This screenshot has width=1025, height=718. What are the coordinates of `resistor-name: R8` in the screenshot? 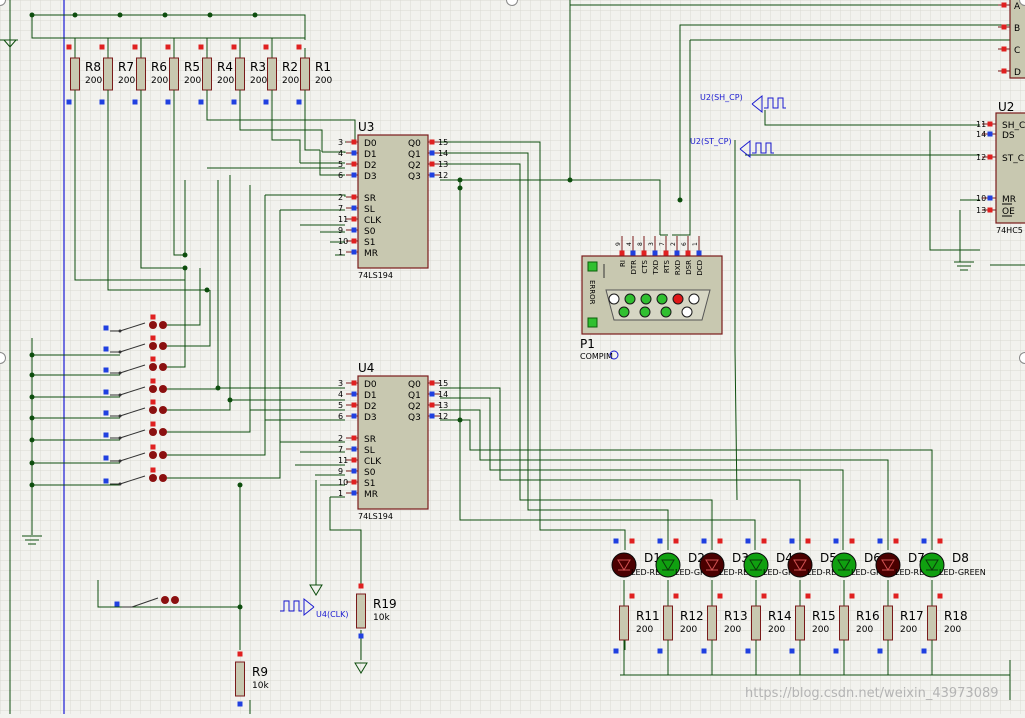 It's located at (93, 67).